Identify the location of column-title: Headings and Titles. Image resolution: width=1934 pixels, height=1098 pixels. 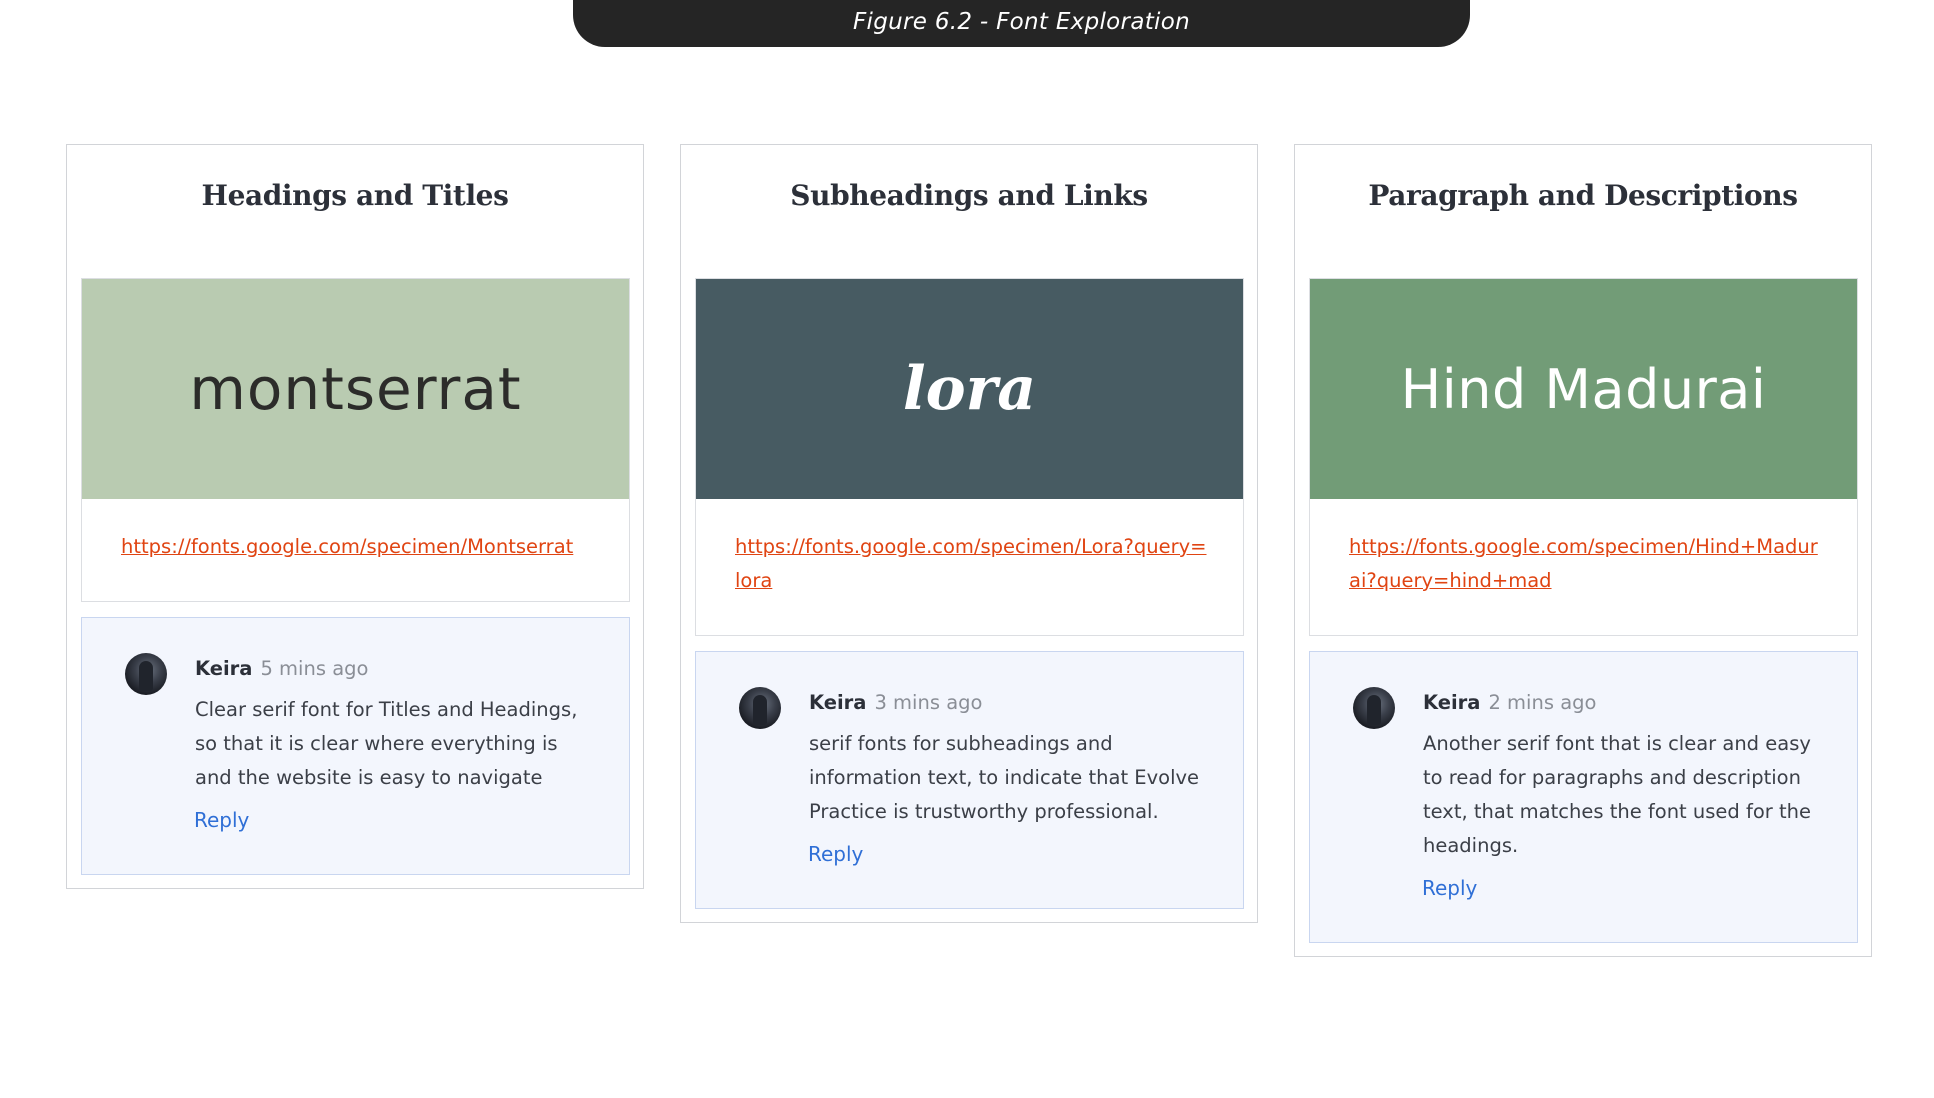
(355, 195).